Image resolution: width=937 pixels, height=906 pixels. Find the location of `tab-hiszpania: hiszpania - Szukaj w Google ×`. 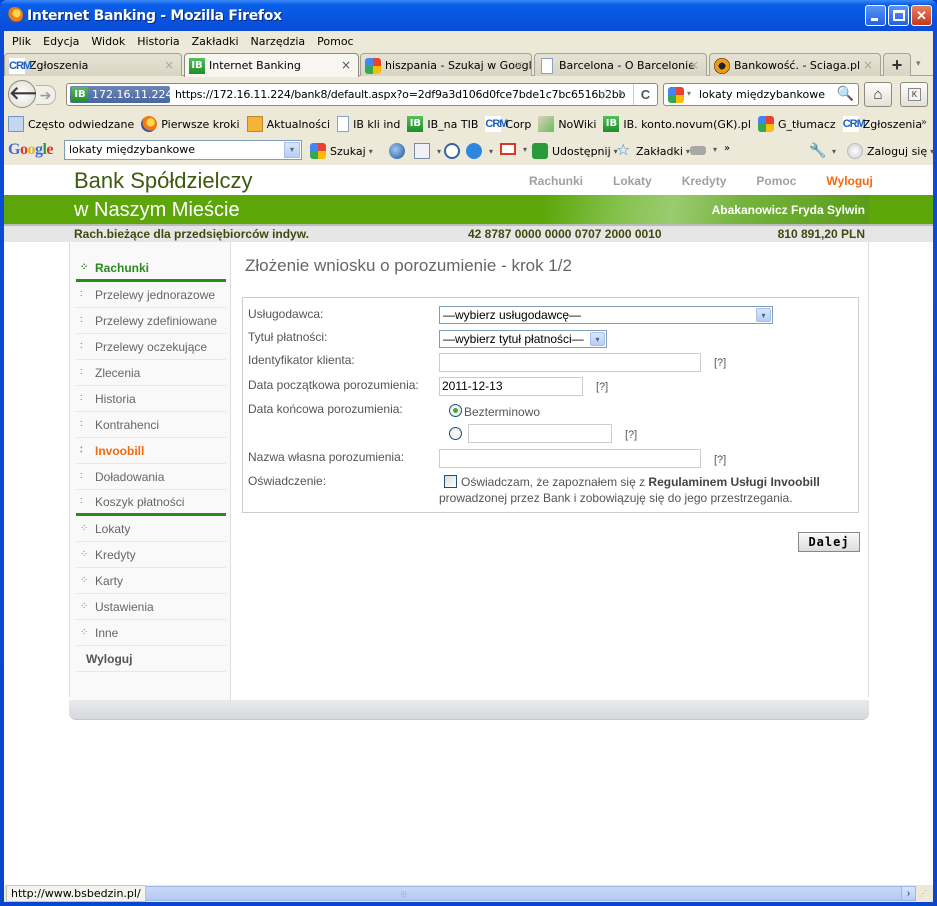

tab-hiszpania: hiszpania - Szukaj w Google × is located at coordinates (446, 64).